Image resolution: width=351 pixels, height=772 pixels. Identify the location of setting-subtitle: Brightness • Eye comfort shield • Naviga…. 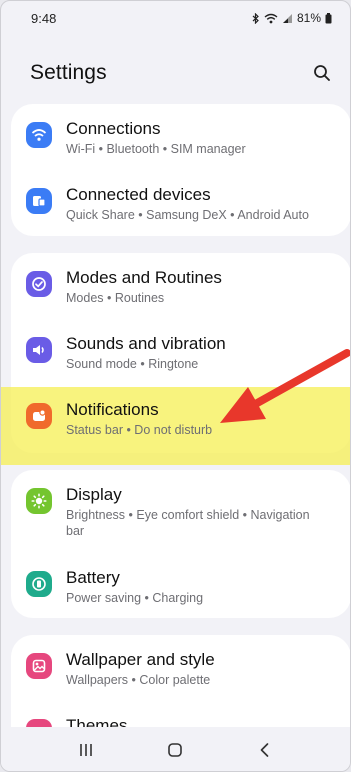
(188, 523).